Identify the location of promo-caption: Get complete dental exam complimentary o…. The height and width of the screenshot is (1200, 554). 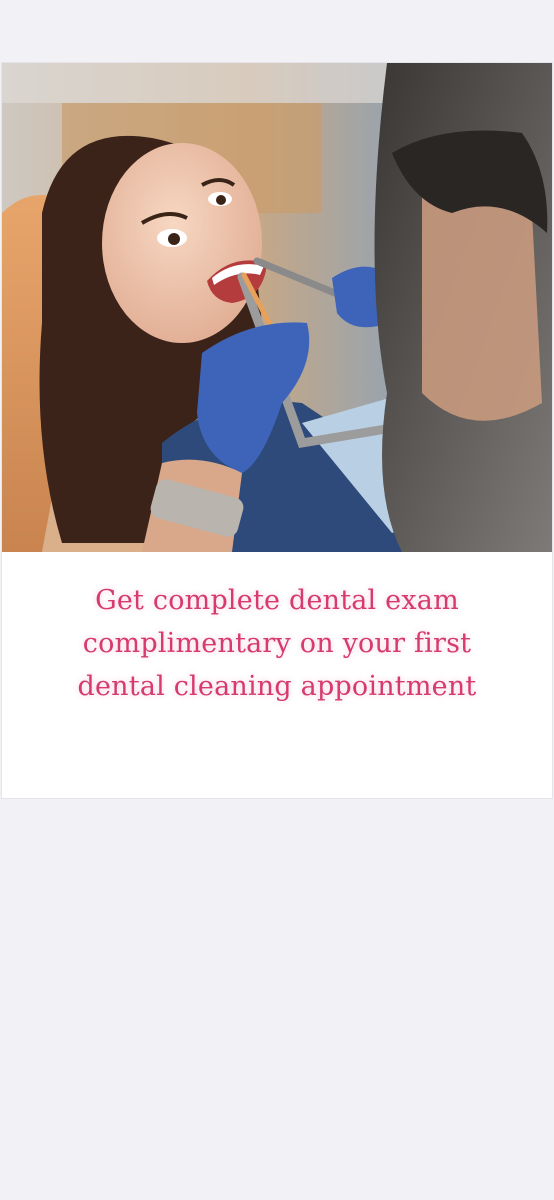
(277, 643).